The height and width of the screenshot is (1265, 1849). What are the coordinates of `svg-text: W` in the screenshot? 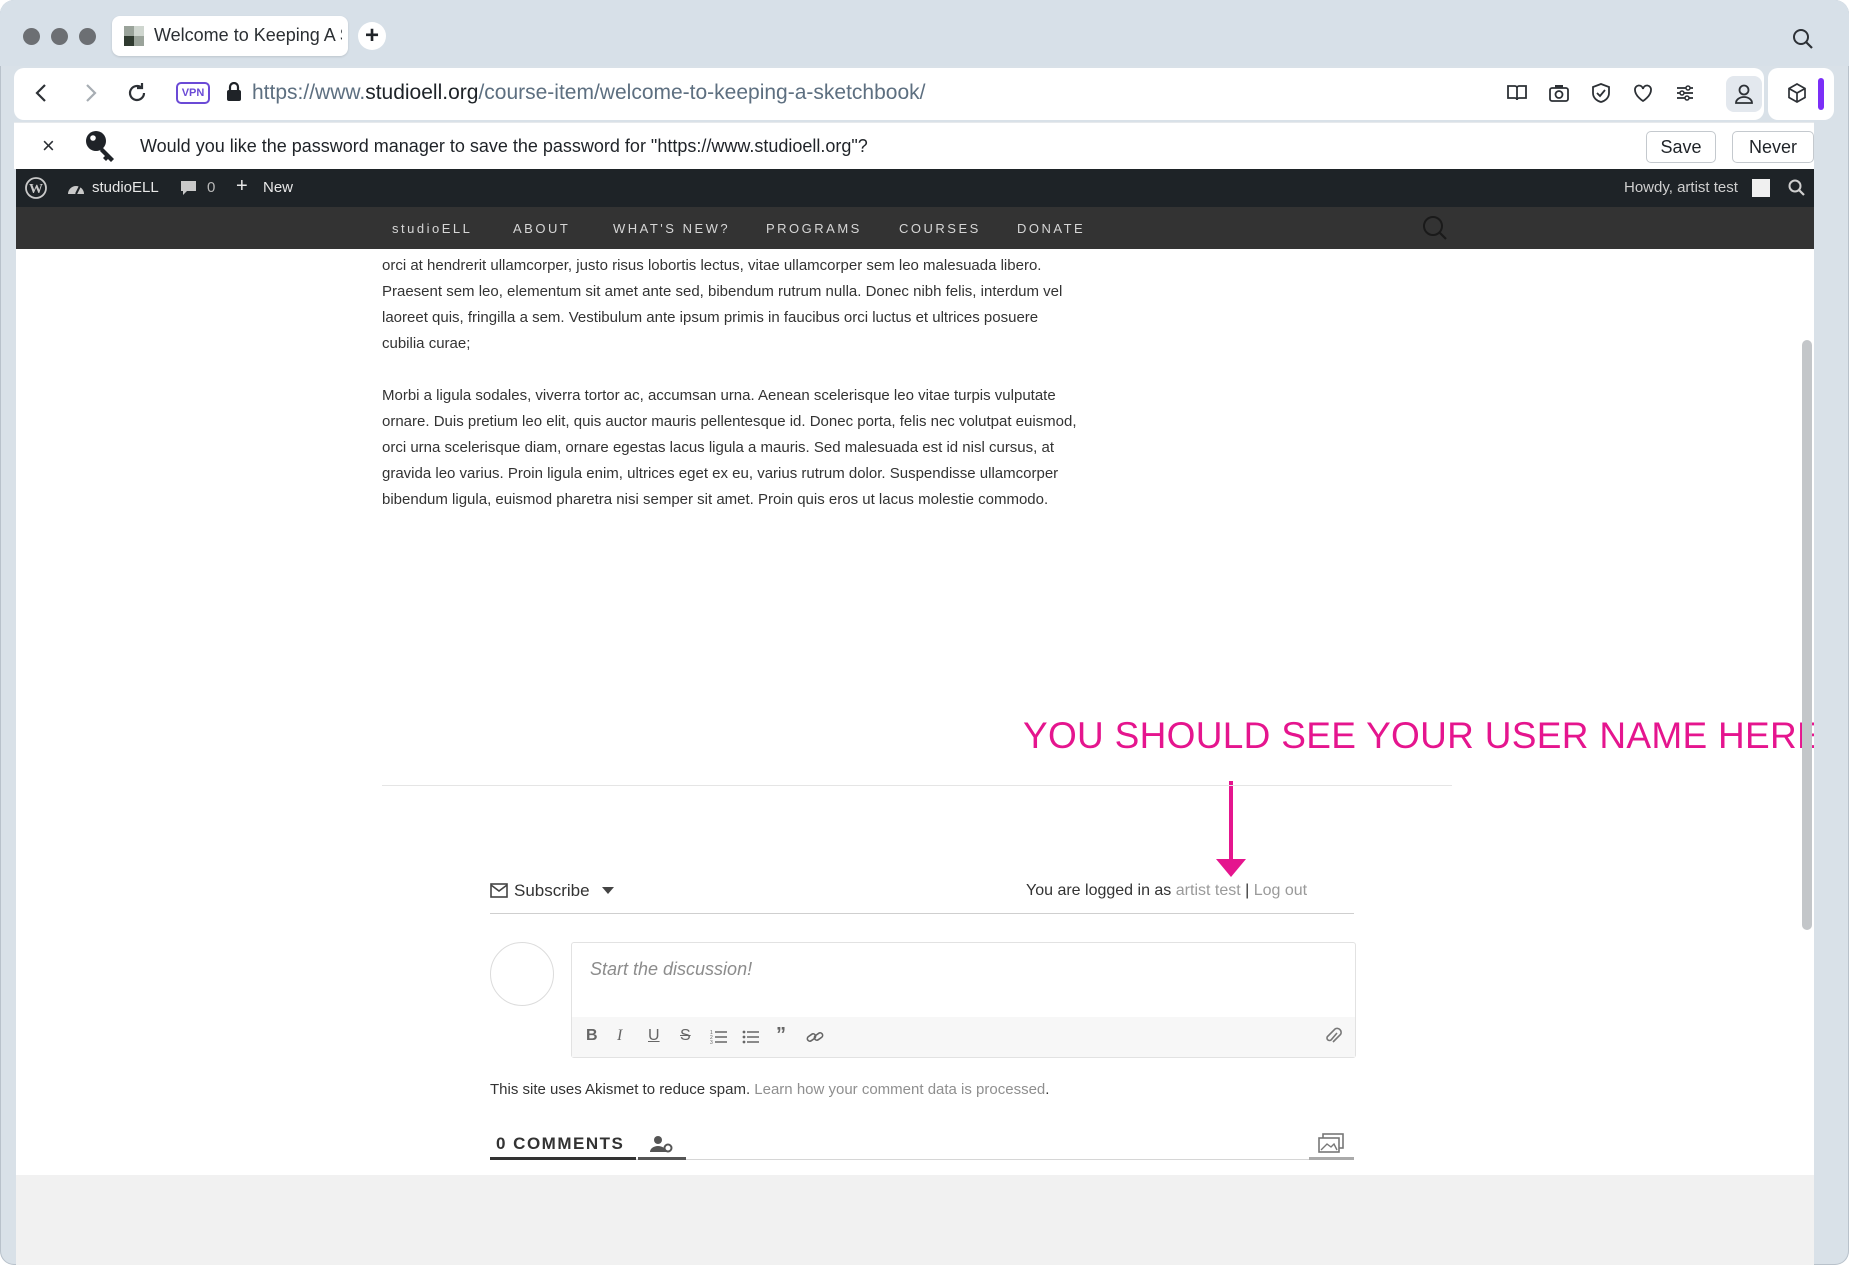 It's located at (36, 189).